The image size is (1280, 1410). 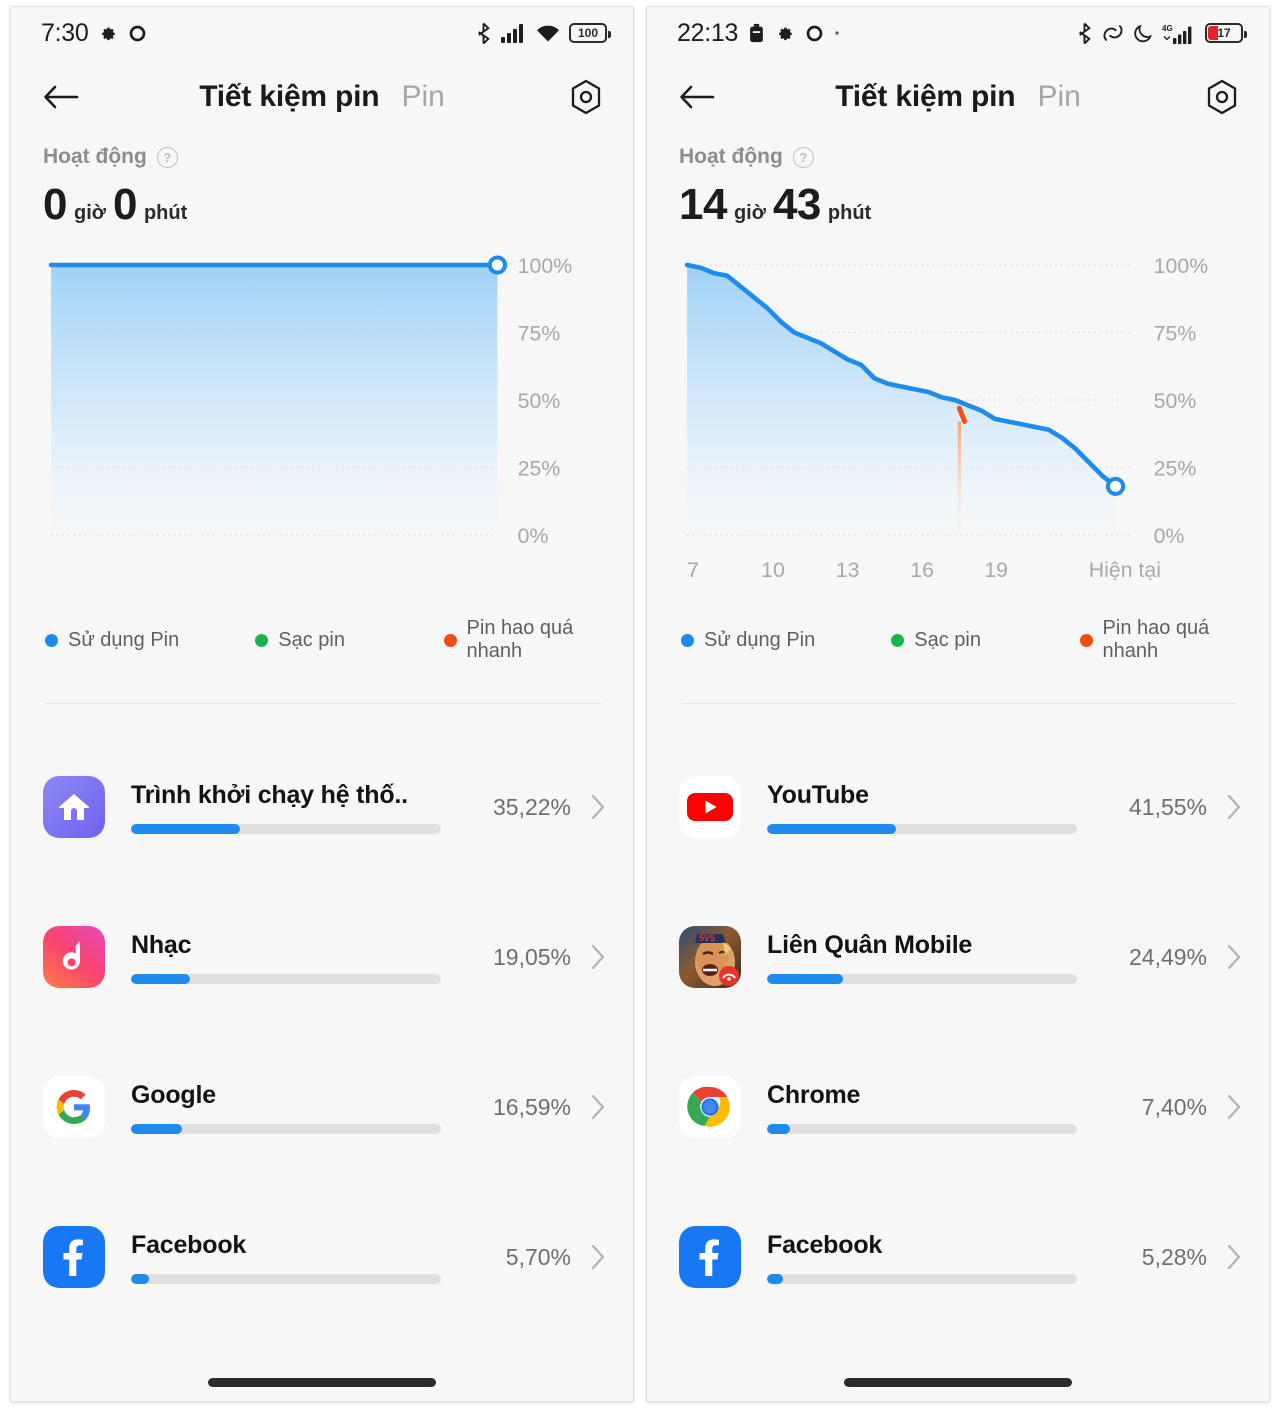 I want to click on app-usage-percent: 35,22%, so click(x=531, y=806).